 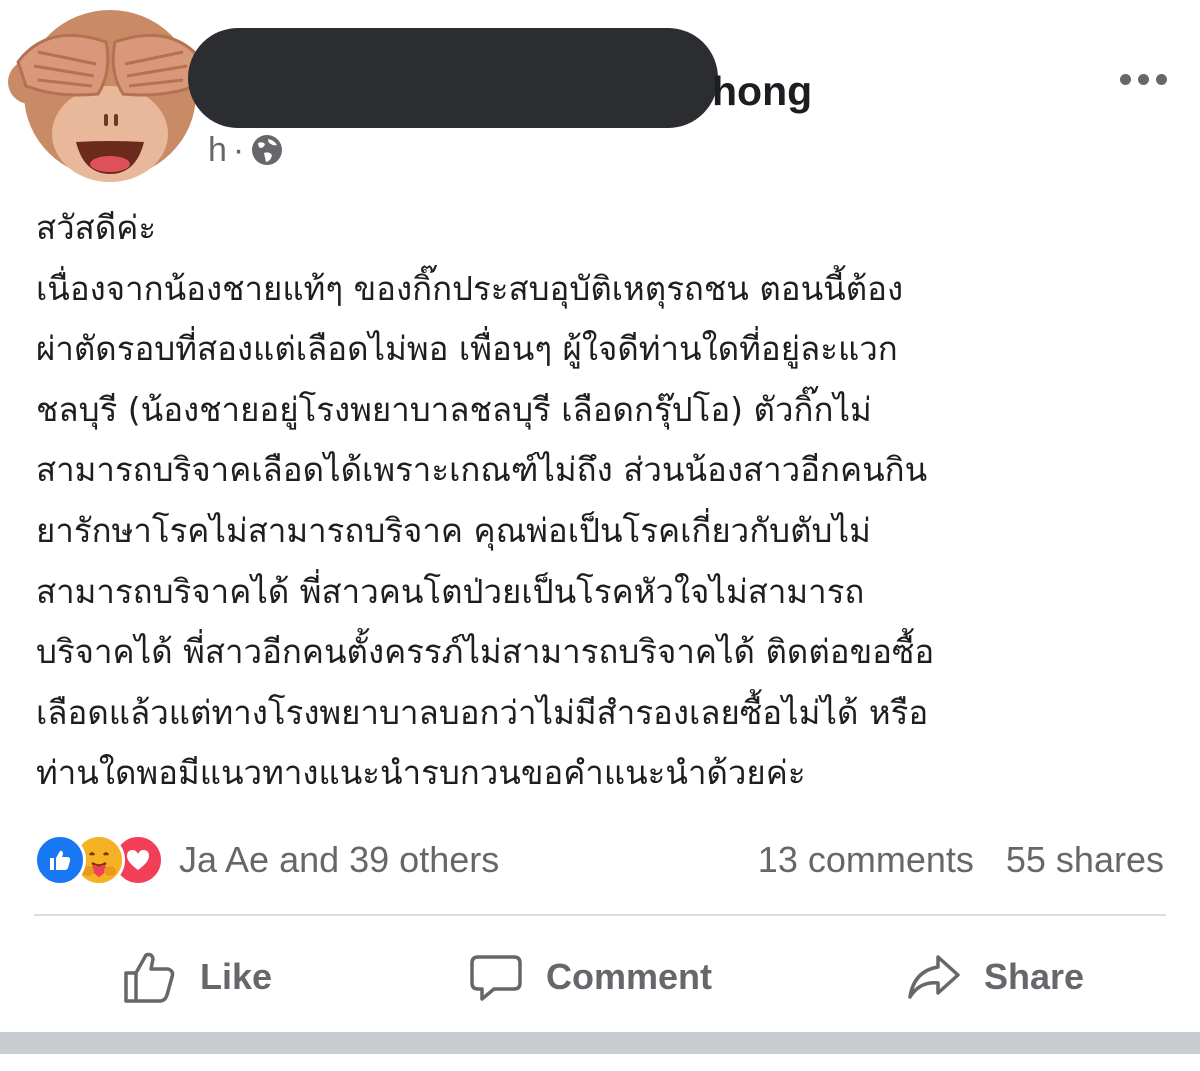 I want to click on see-no-evil-monkey-icon, so click(x=110, y=96).